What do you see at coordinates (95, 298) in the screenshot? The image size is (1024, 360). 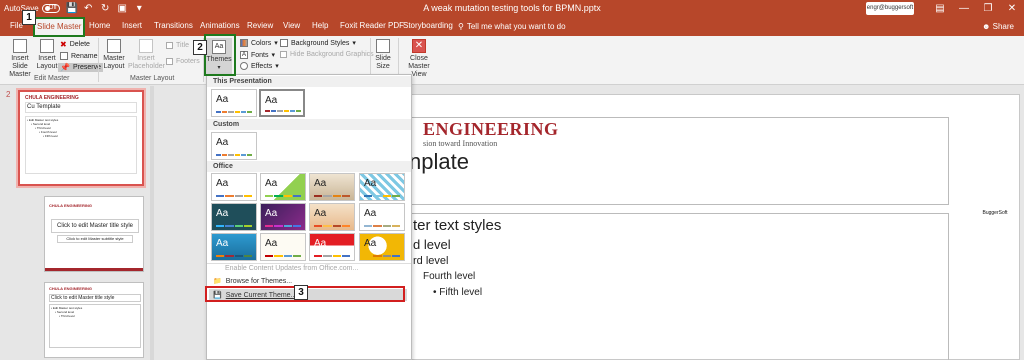 I see `thumb-title: Click to edit Master title style` at bounding box center [95, 298].